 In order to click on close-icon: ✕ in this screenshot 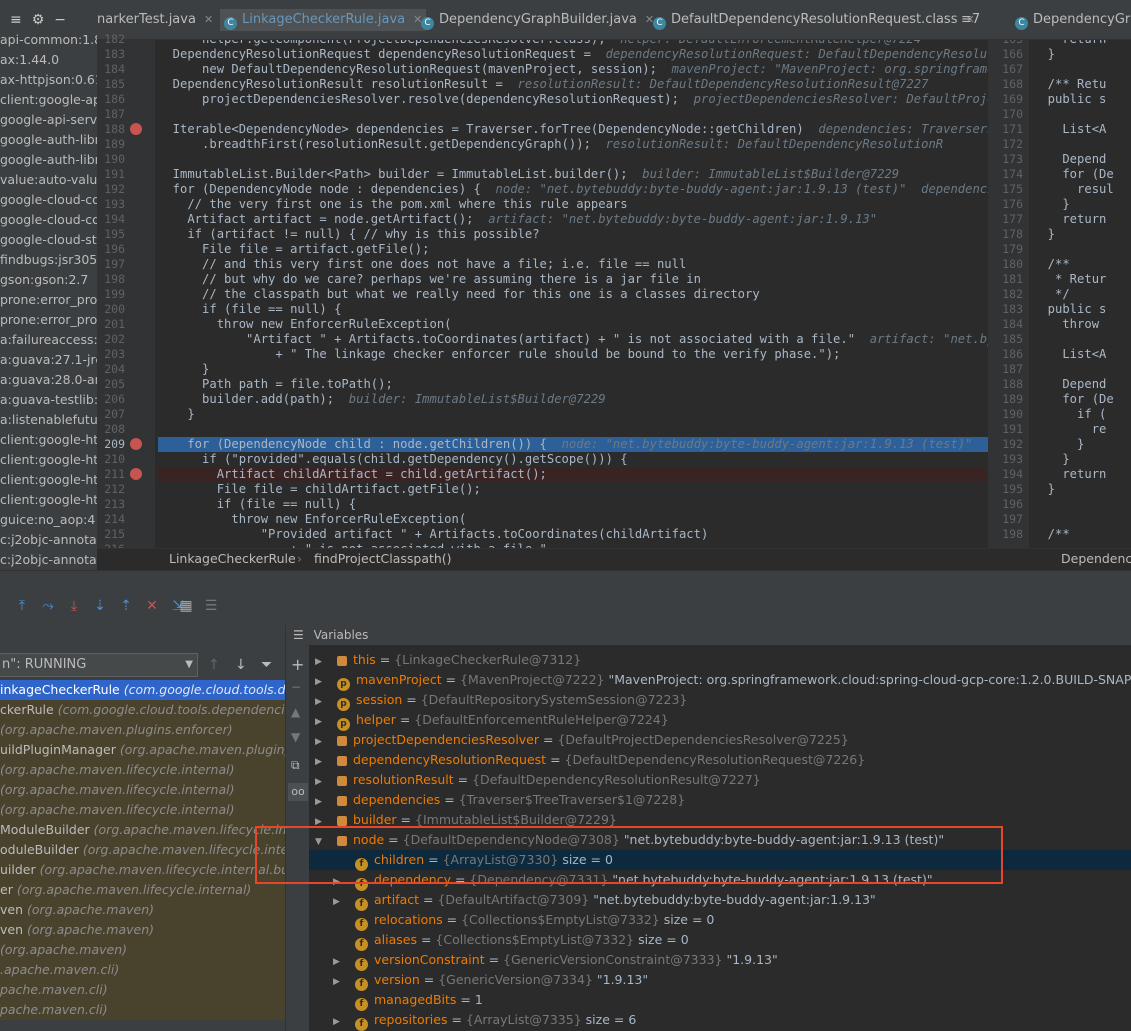, I will do `click(208, 19)`.